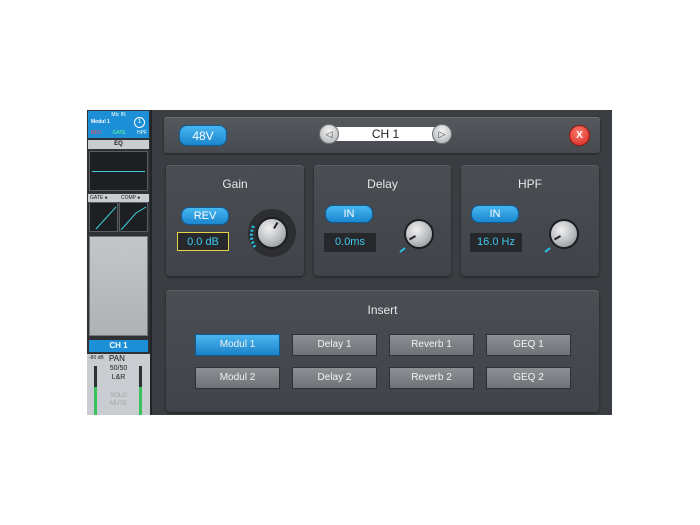  What do you see at coordinates (350, 242) in the screenshot?
I see `delay-value: 0.0ms` at bounding box center [350, 242].